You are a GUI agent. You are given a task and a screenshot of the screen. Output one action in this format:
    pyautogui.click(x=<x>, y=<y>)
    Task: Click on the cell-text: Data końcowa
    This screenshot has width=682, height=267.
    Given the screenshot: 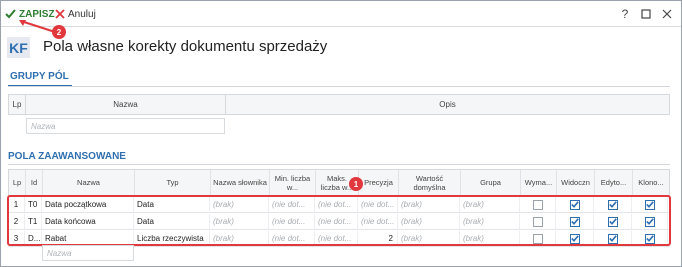 What is the action you would take?
    pyautogui.click(x=70, y=221)
    